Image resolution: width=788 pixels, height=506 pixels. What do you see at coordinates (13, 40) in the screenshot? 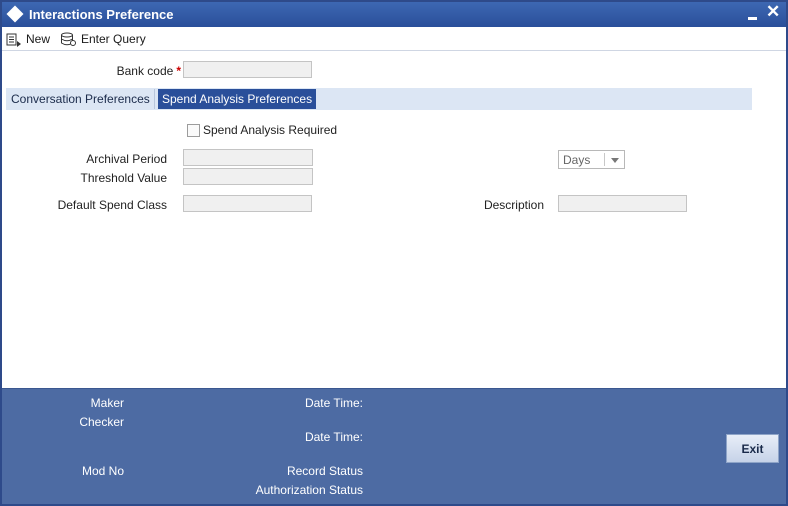
I see `new-document-icon` at bounding box center [13, 40].